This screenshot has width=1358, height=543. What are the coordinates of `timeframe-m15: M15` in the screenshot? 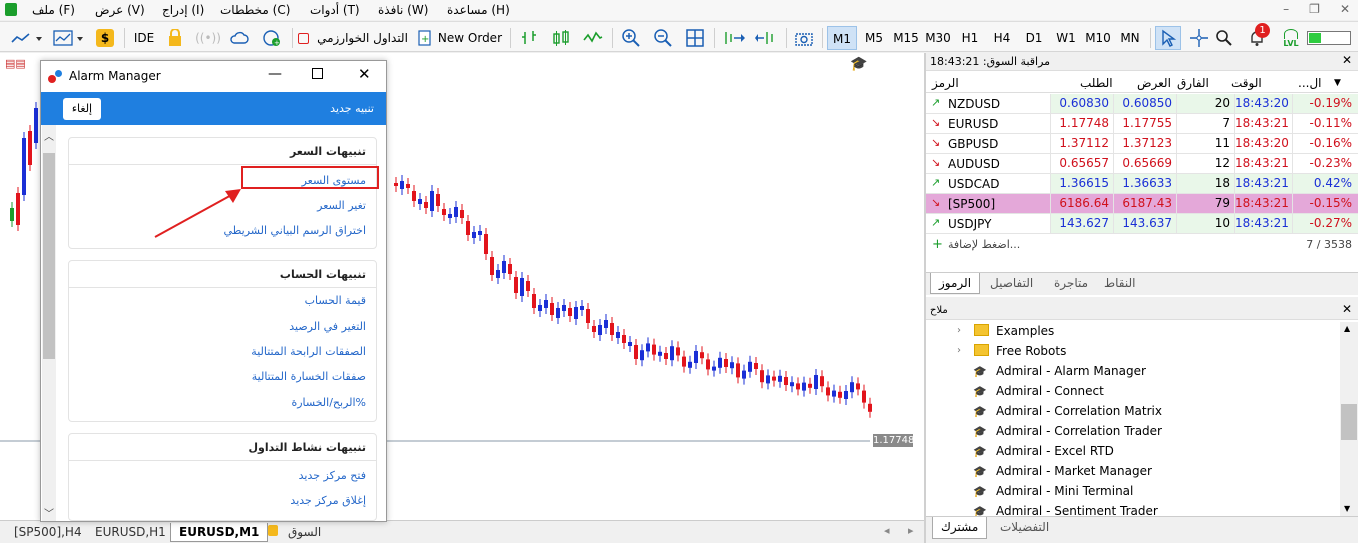 It's located at (906, 38).